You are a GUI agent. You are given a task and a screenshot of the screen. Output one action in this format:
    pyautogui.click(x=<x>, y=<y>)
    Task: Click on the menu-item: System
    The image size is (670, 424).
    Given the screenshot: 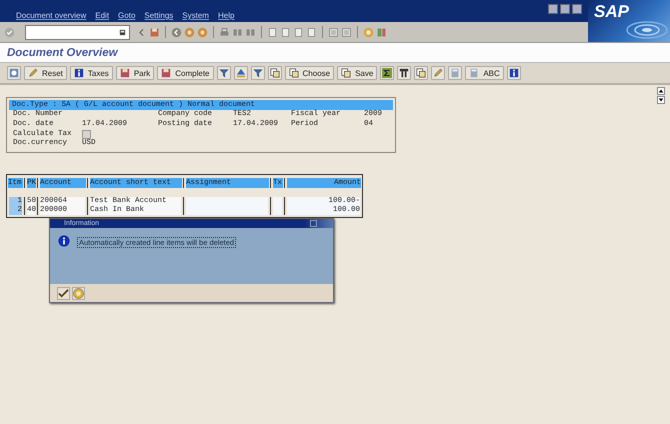 What is the action you would take?
    pyautogui.click(x=195, y=15)
    